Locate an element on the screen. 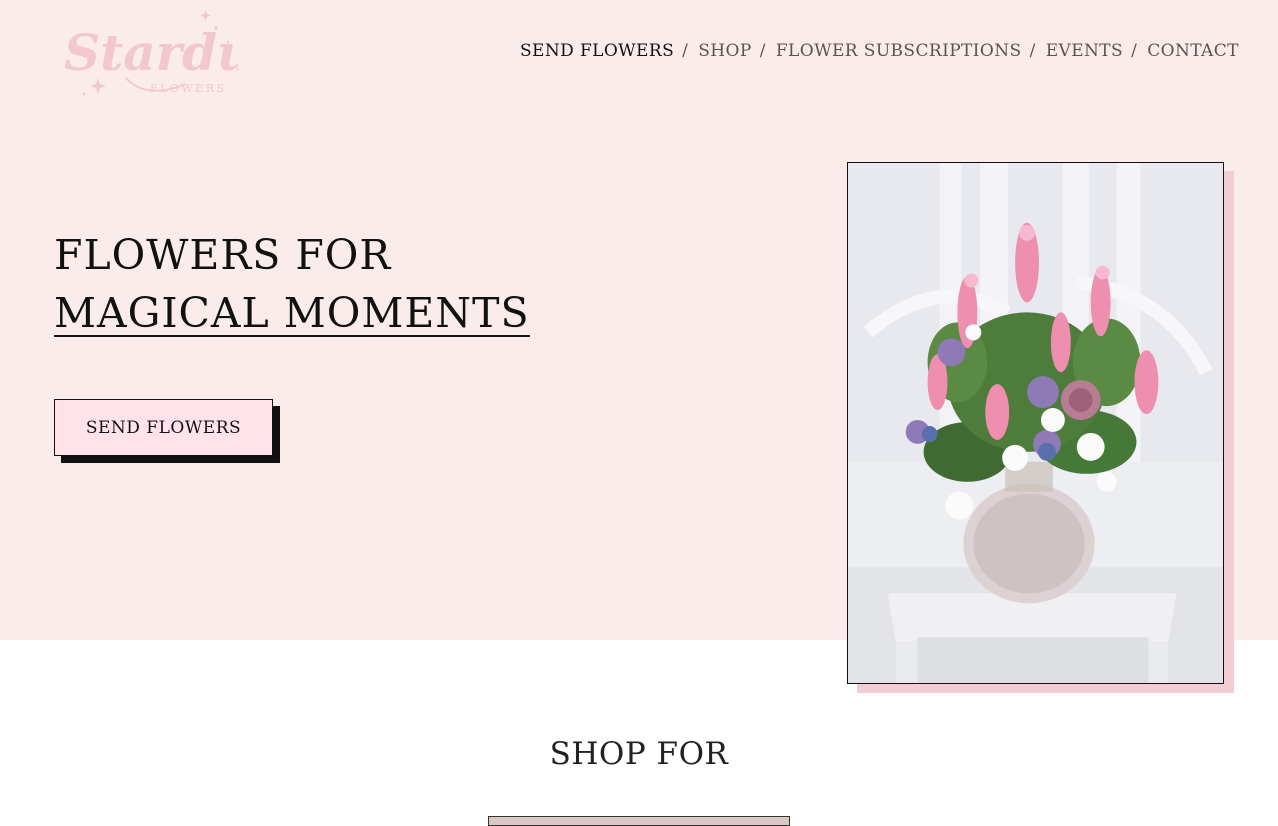 The width and height of the screenshot is (1278, 826). stardust-flowers-logo: Stardust FLOWERS is located at coordinates (180, 55).